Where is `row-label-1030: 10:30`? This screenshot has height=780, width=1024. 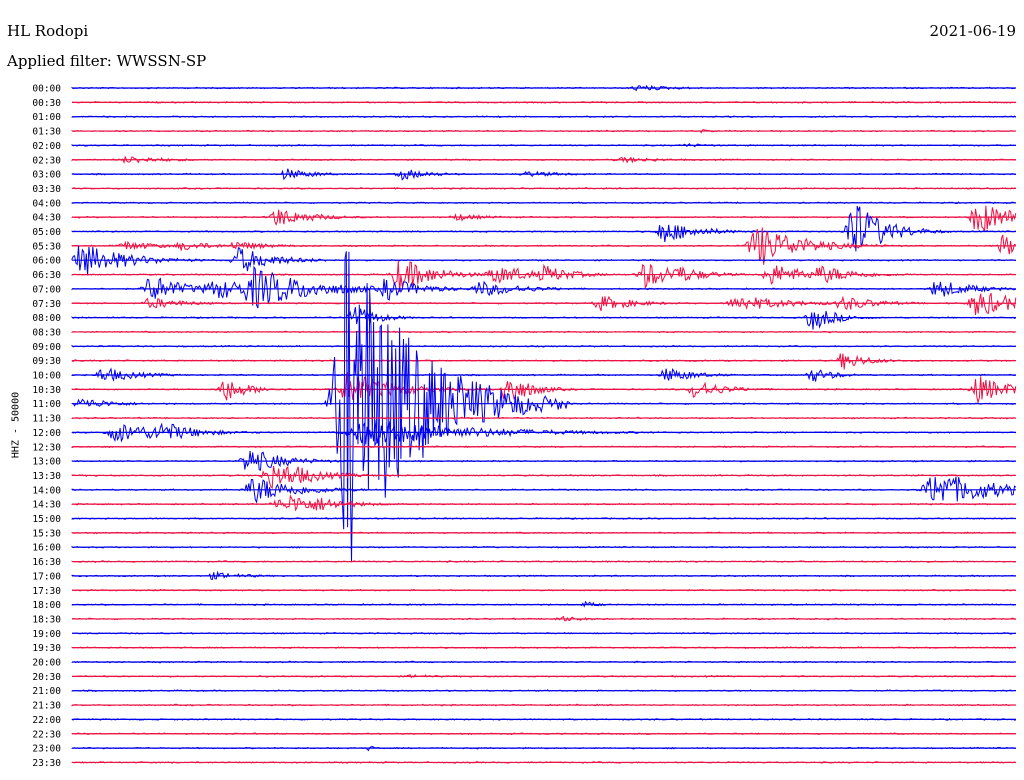
row-label-1030: 10:30 is located at coordinates (46, 390).